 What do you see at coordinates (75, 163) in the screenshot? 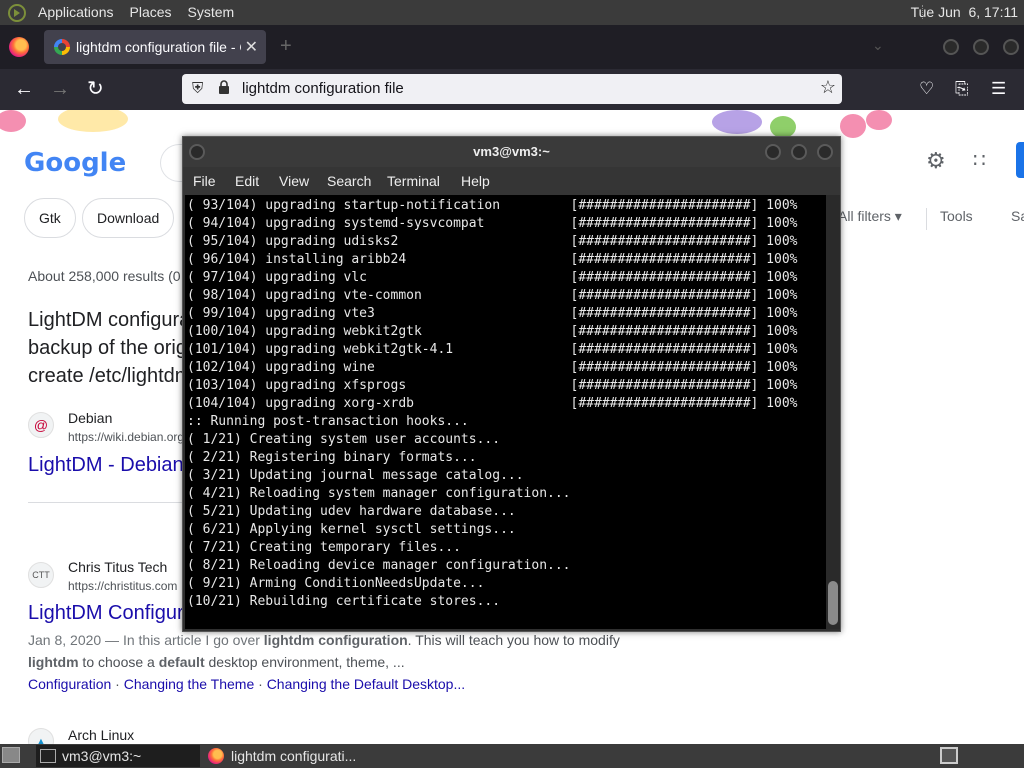
I see `google-doodle-logo: Google` at bounding box center [75, 163].